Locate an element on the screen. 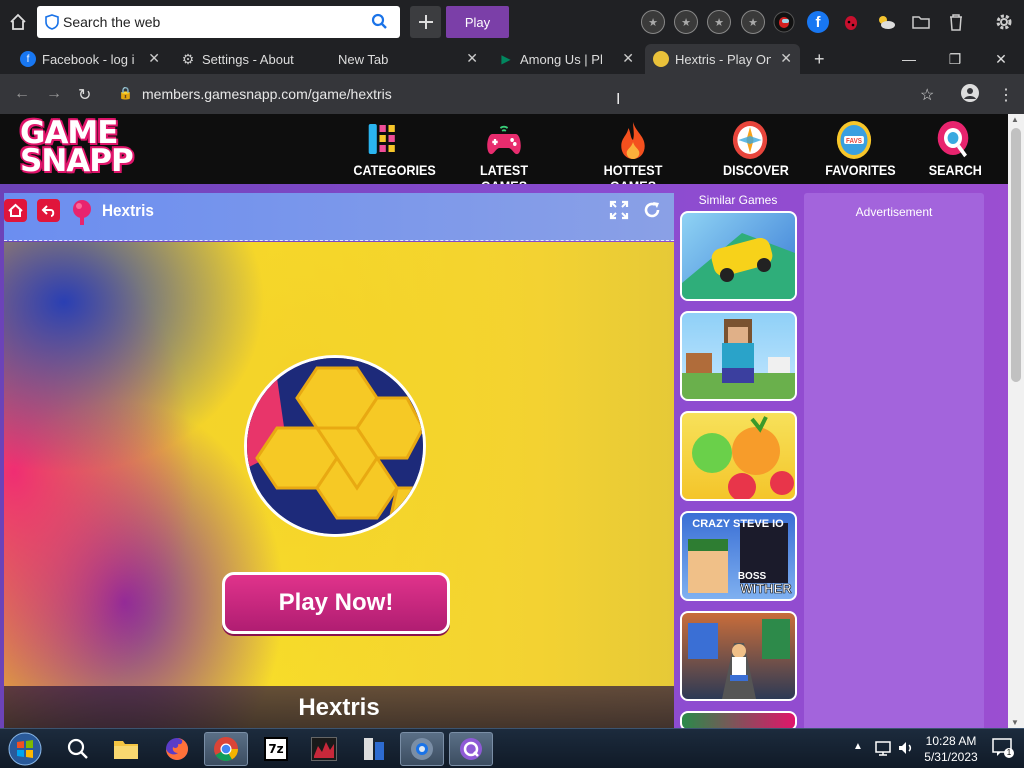  tab-facebook: f Facebook - log in ✕ is located at coordinates (90, 59).